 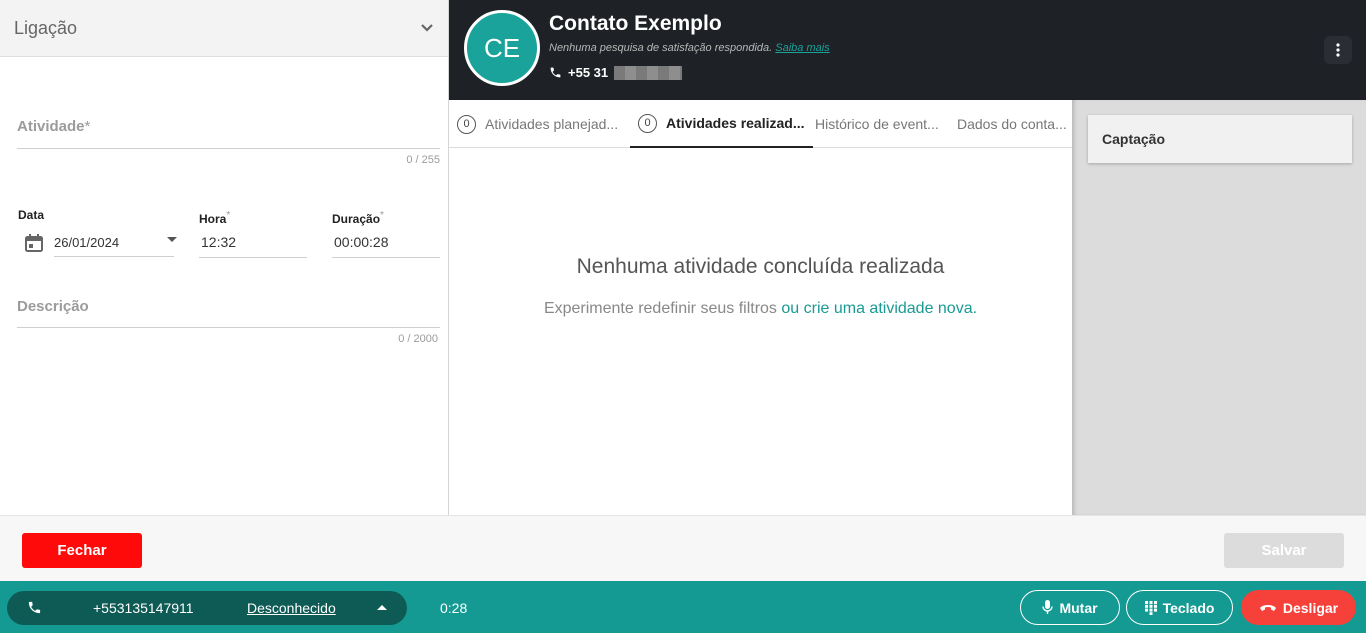 I want to click on more-options-button, so click(x=1338, y=50).